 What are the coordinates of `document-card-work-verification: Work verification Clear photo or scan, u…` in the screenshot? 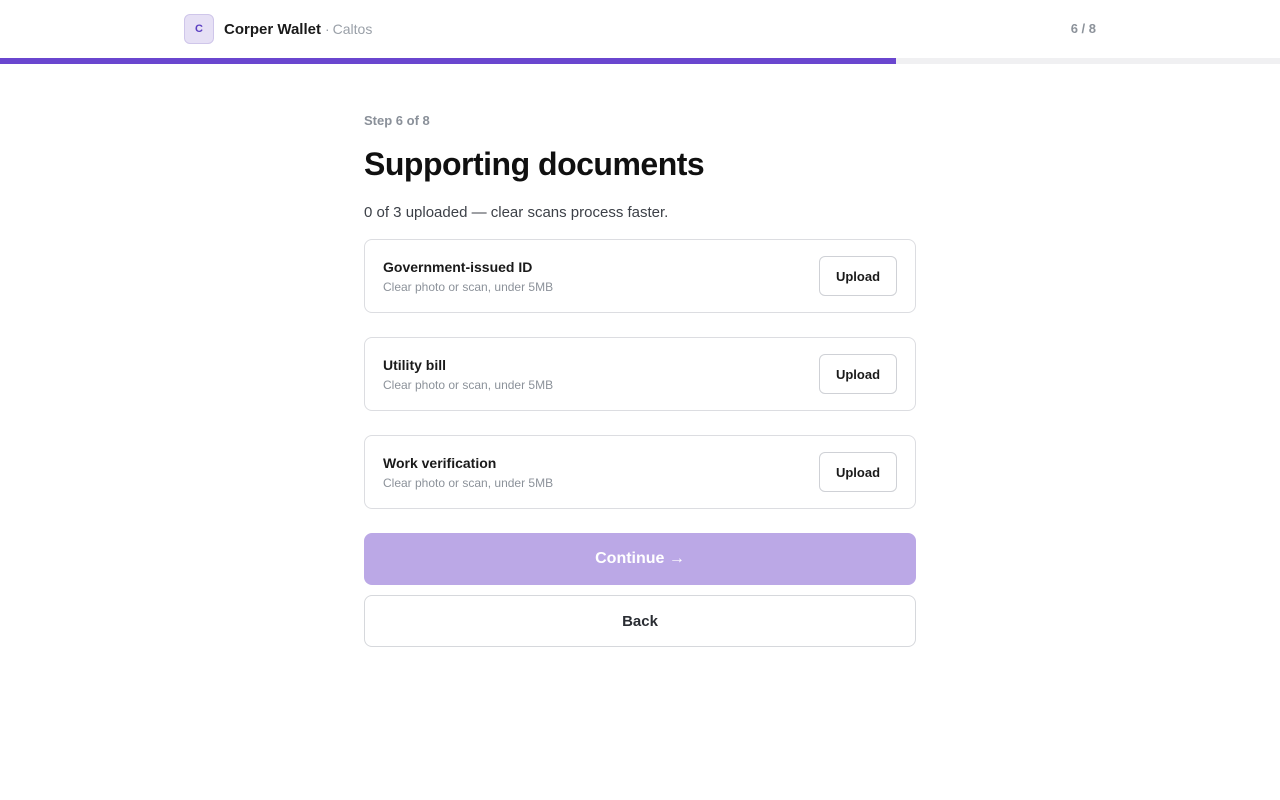 It's located at (640, 472).